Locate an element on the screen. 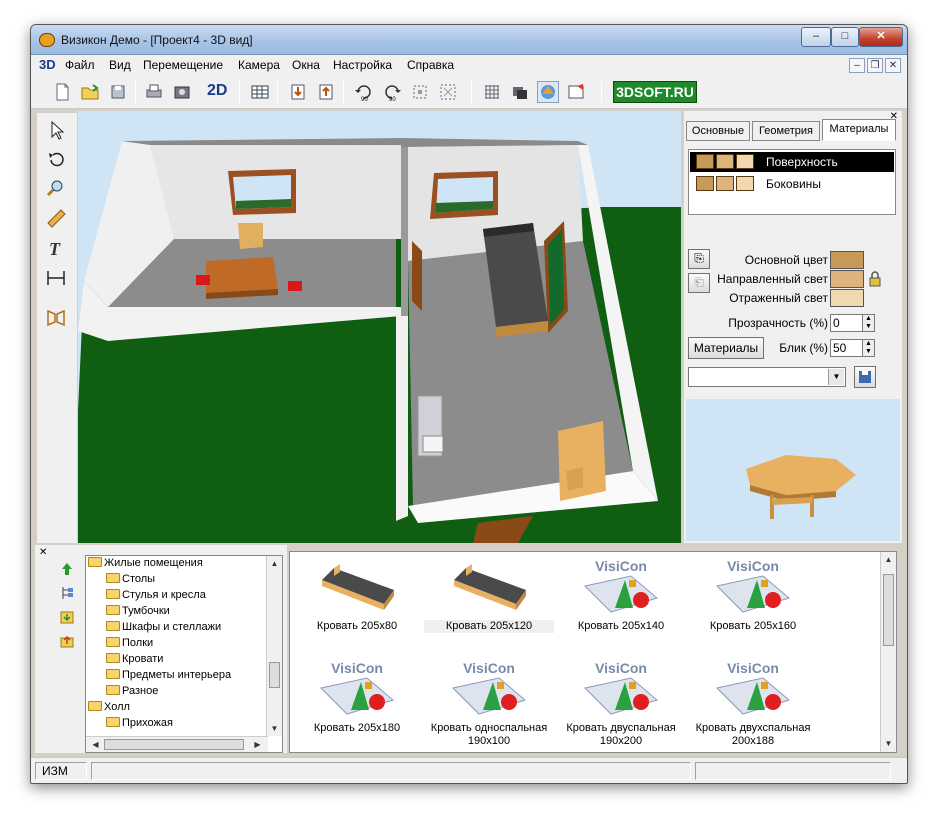 This screenshot has height=818, width=940. save-icon is located at coordinates (118, 92).